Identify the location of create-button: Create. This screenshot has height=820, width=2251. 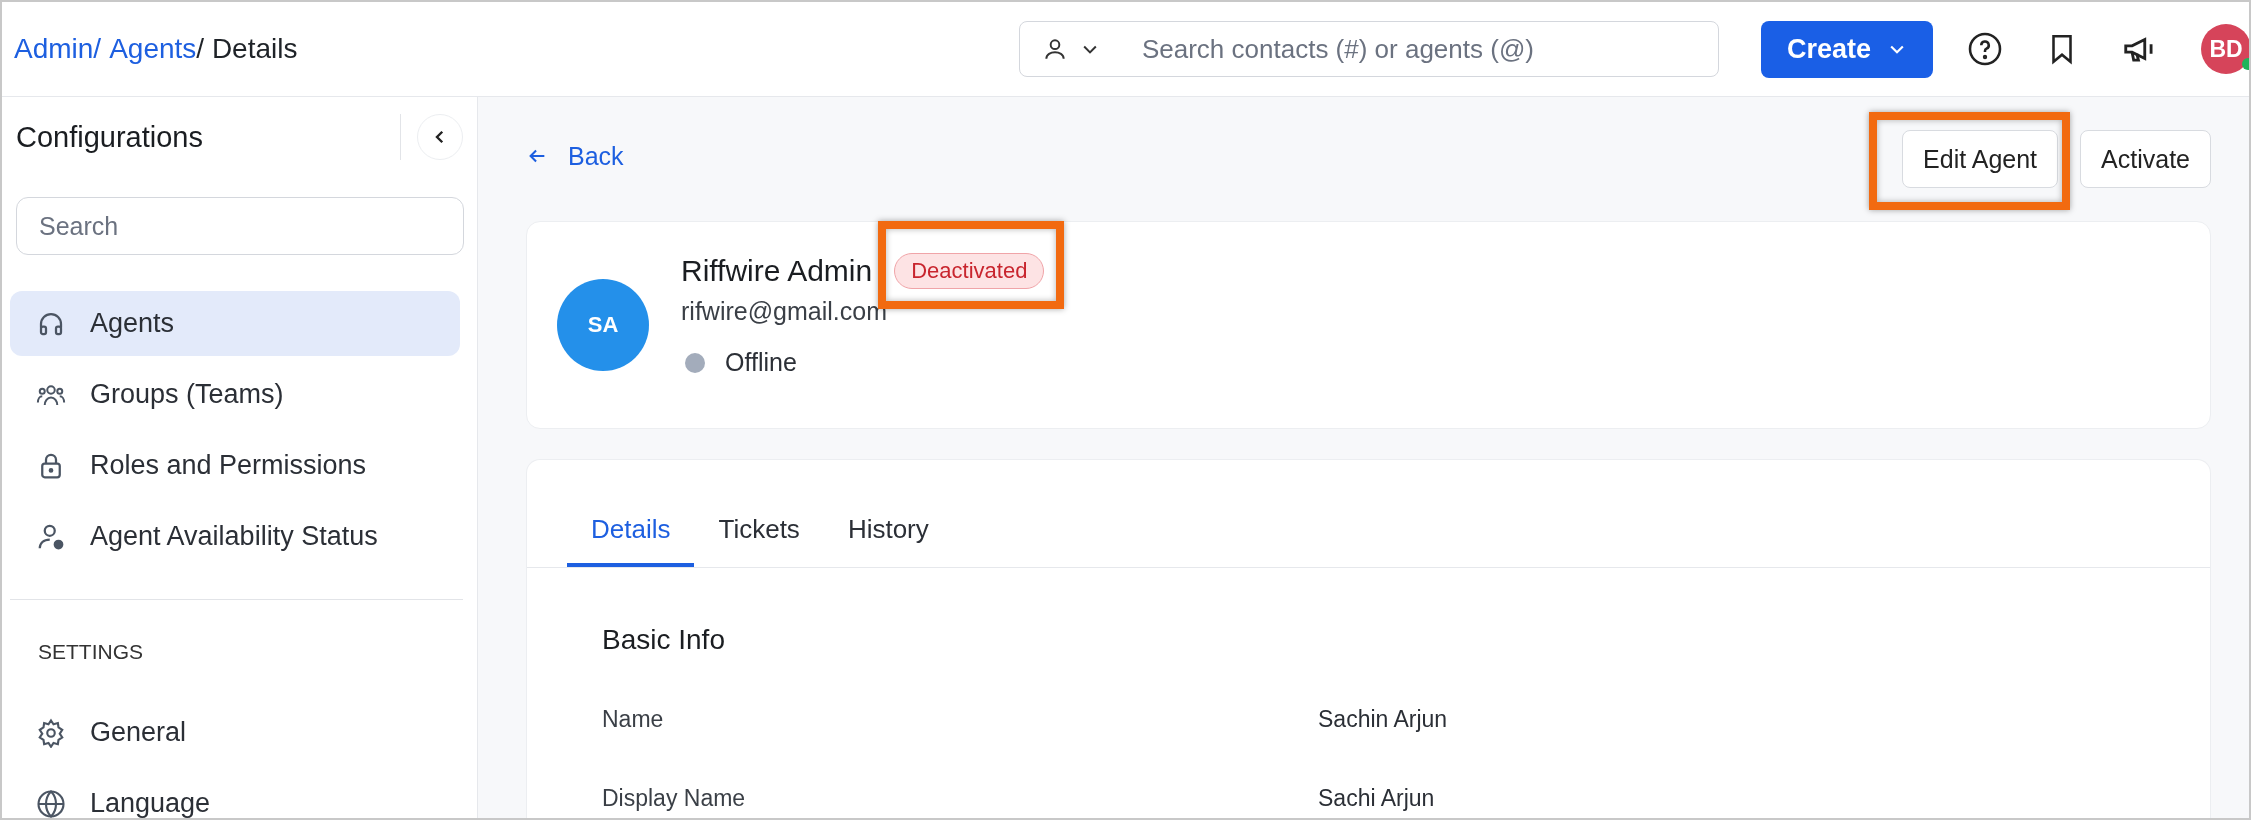
(1846, 49).